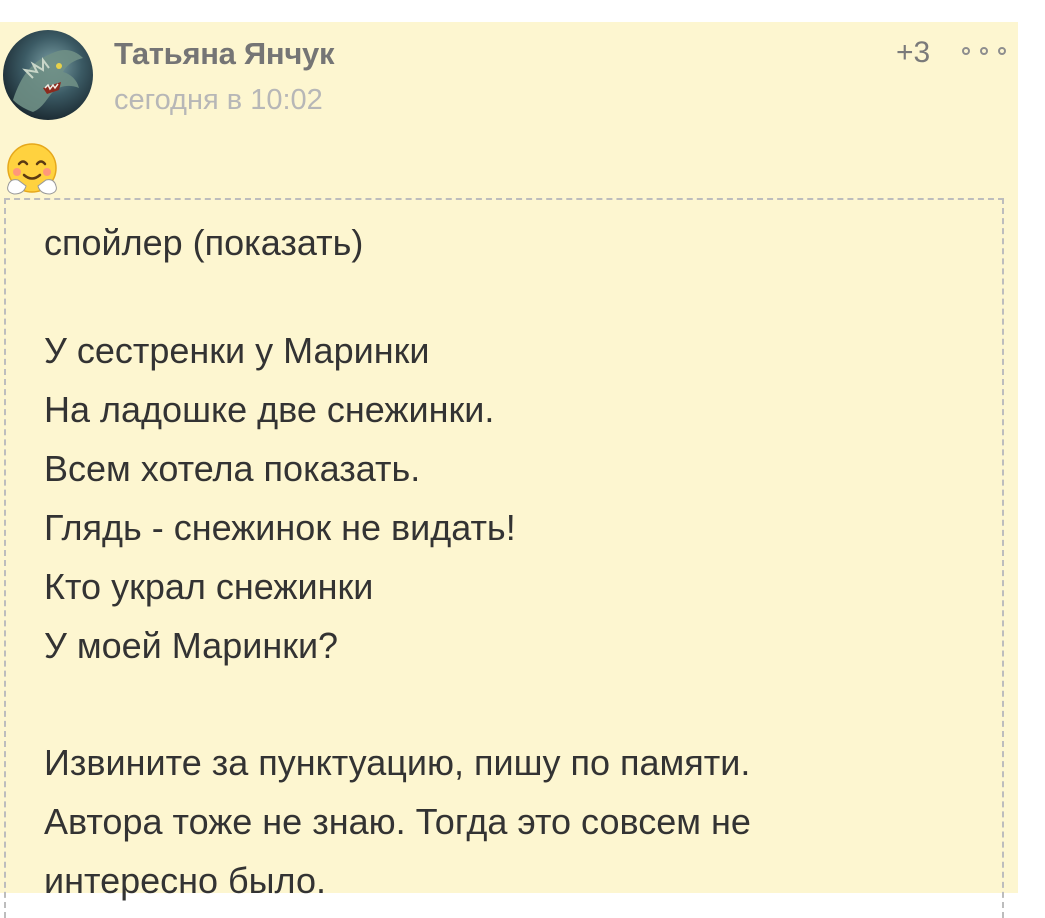  I want to click on poem-line: У моей Маринки?, so click(191, 645).